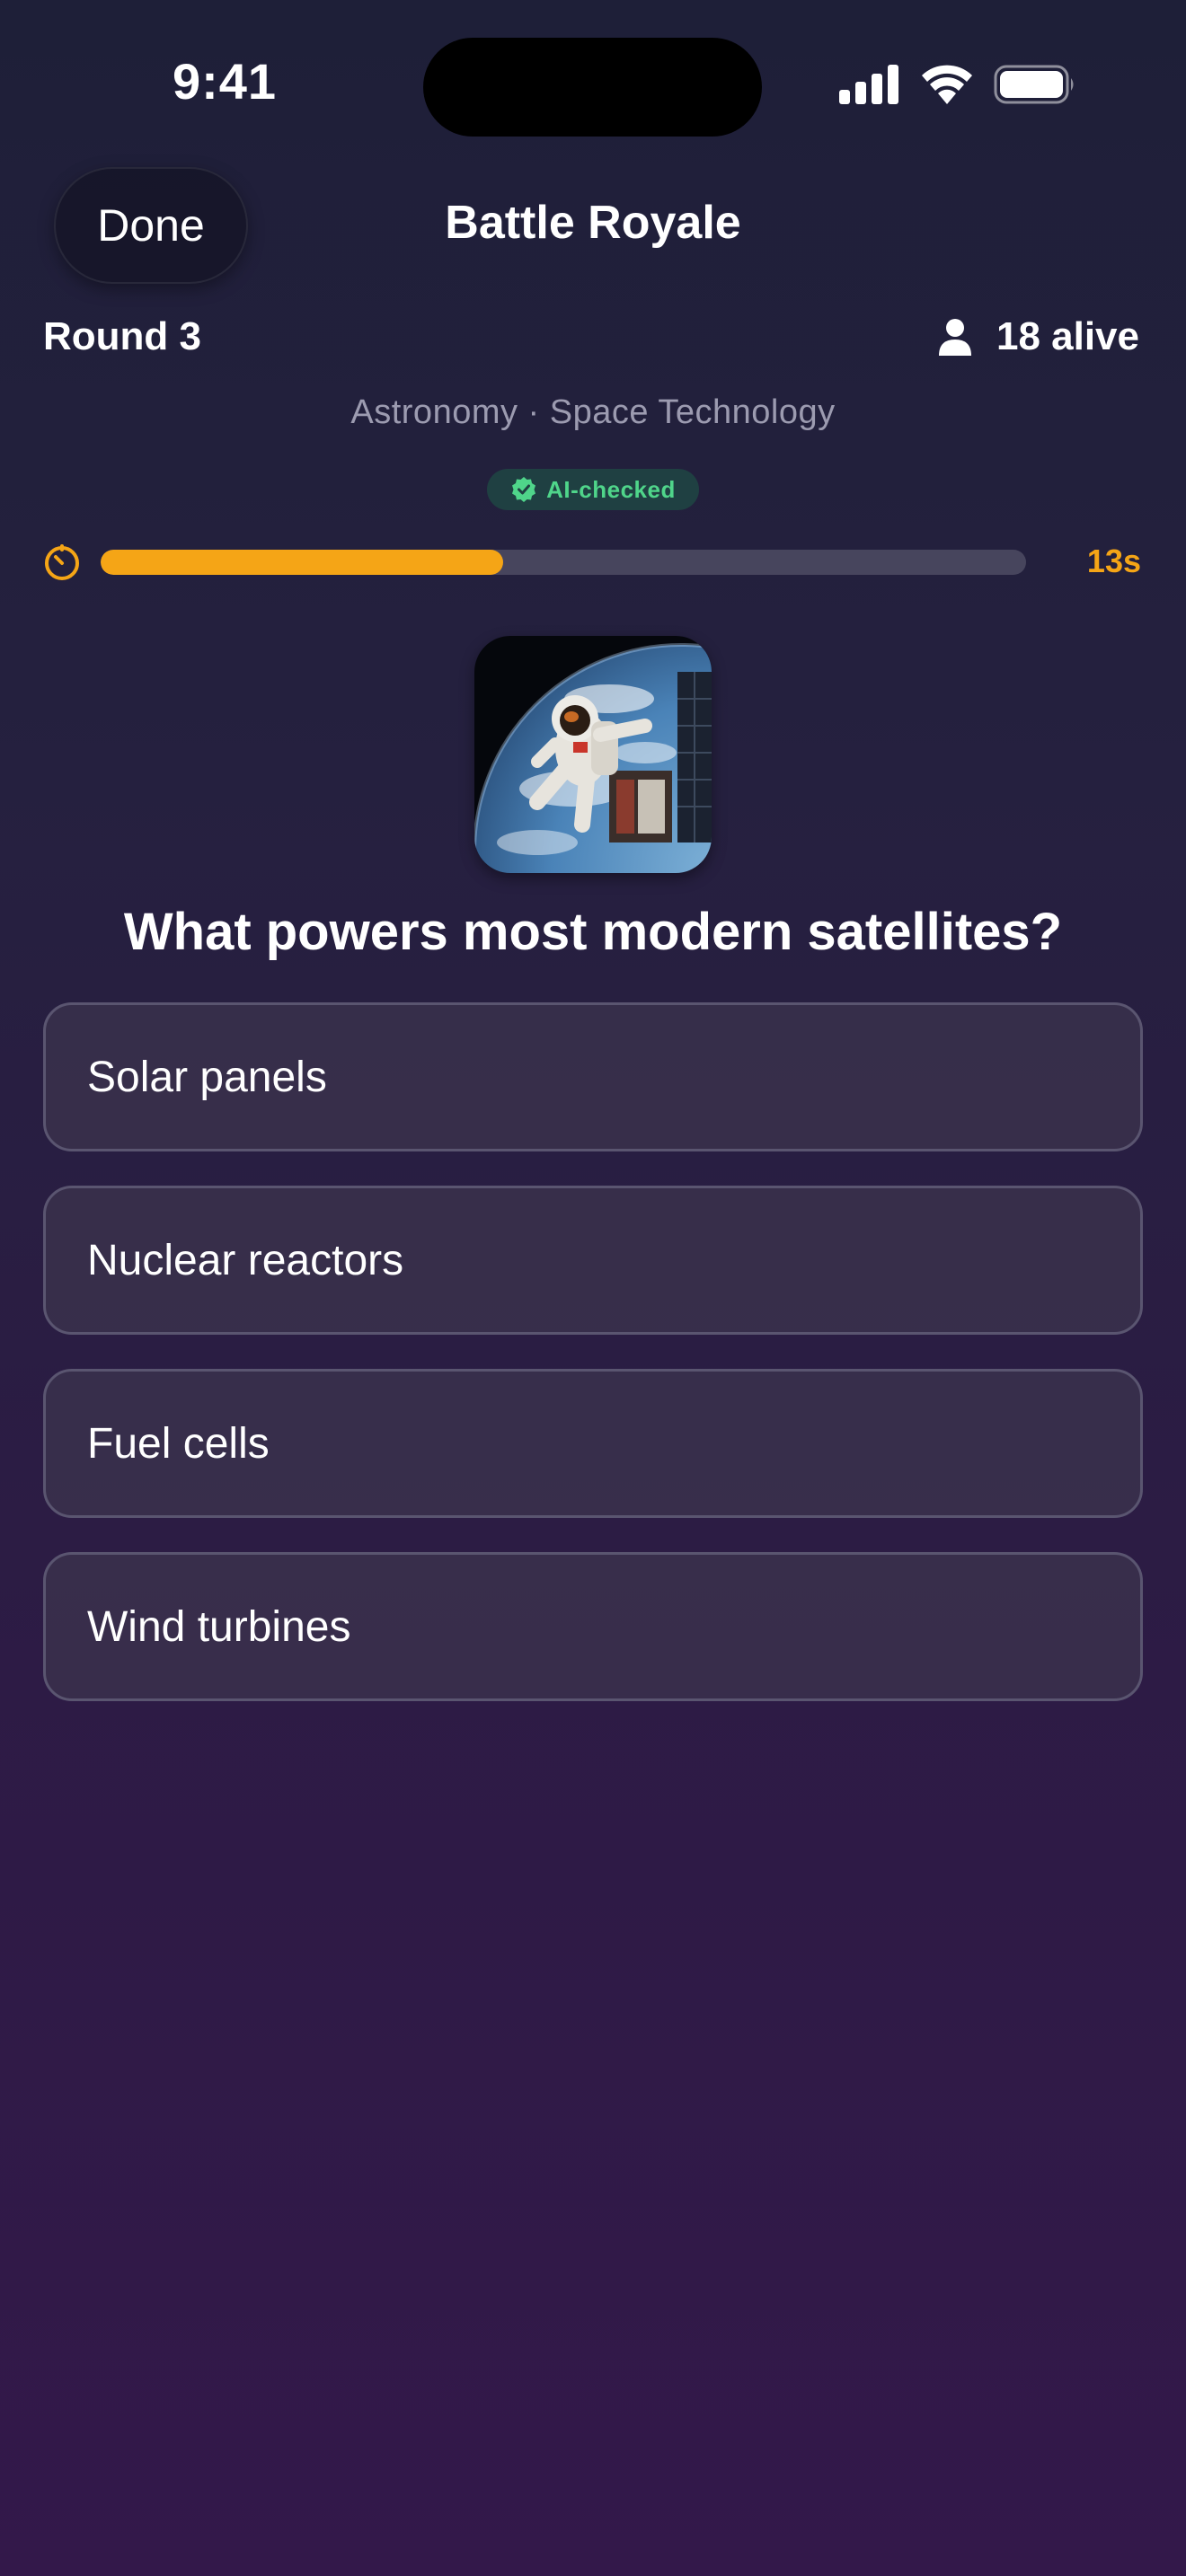  Describe the element at coordinates (593, 754) in the screenshot. I see `astronaut-image` at that location.